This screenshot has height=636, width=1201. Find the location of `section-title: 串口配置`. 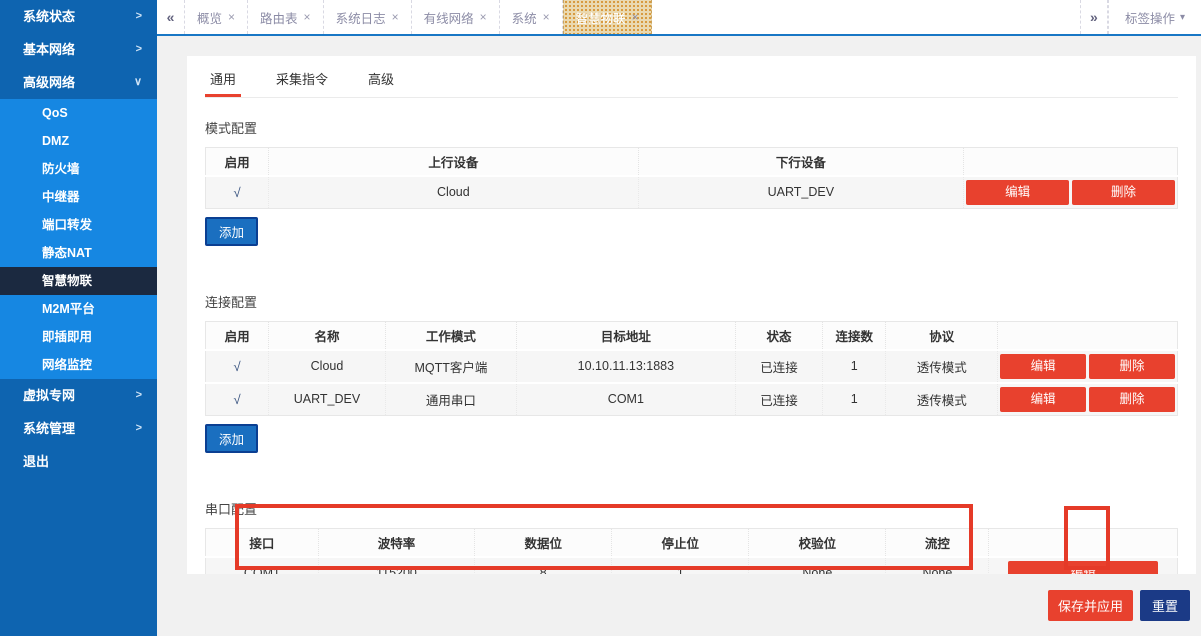

section-title: 串口配置 is located at coordinates (231, 509).